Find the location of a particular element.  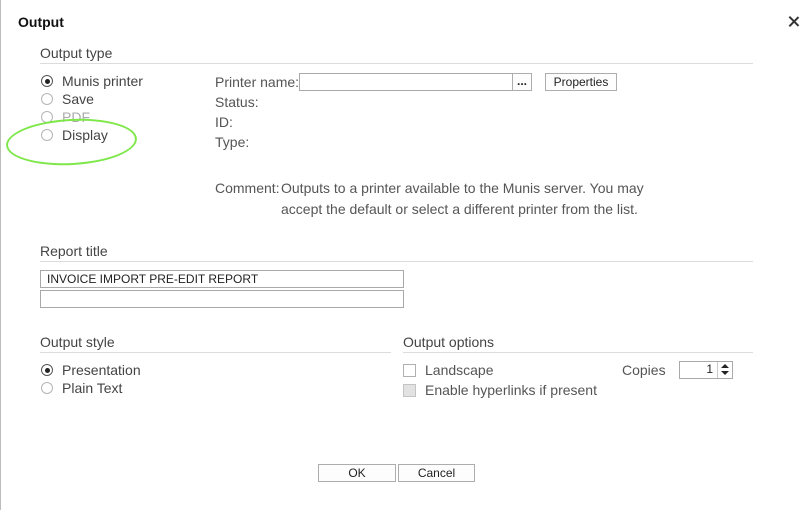

printer-name-field is located at coordinates (406, 82).